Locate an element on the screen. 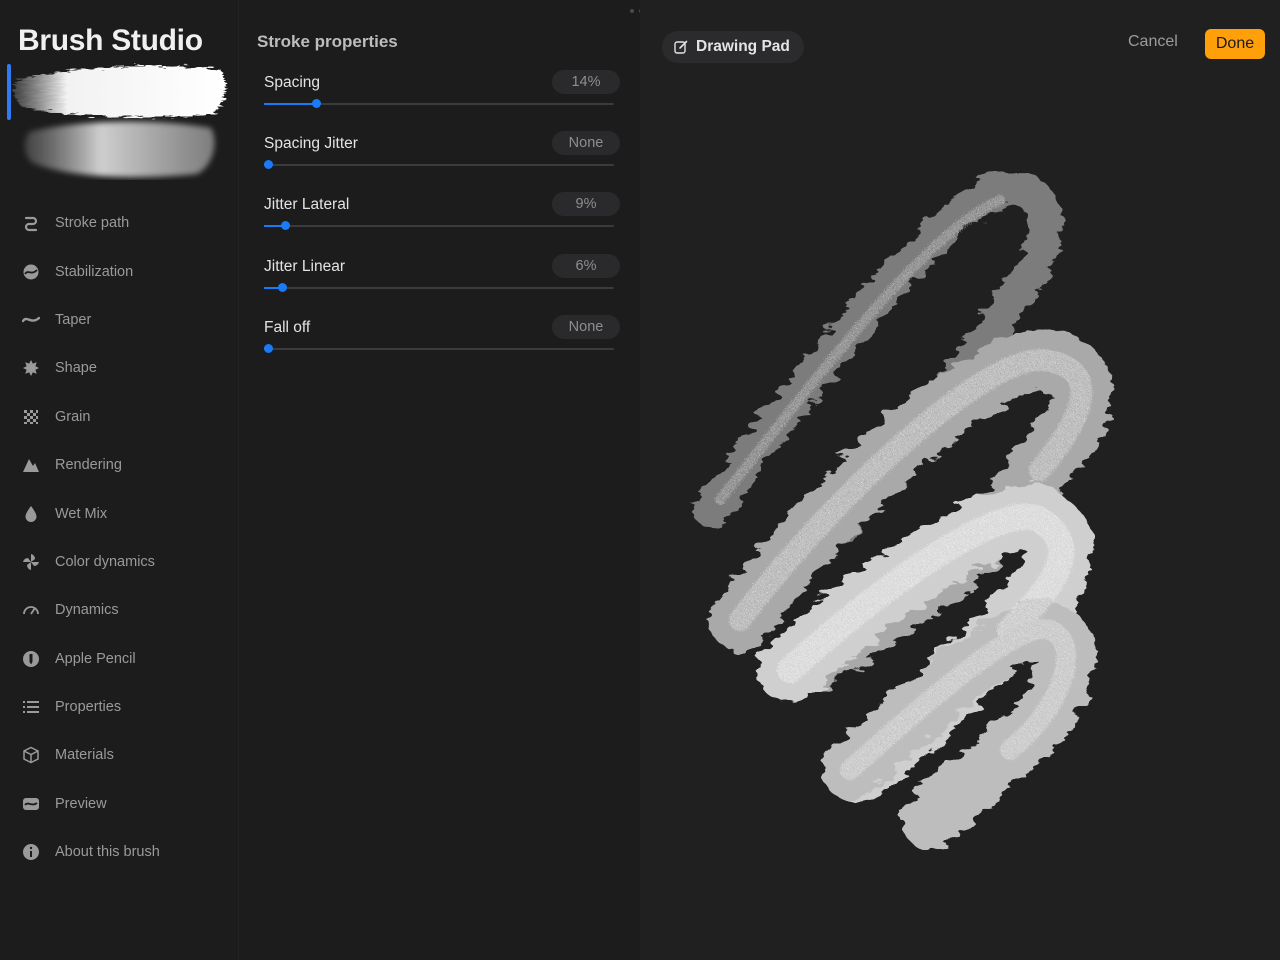 The width and height of the screenshot is (1280, 960). sidebar-item-grain: Grain is located at coordinates (119, 417).